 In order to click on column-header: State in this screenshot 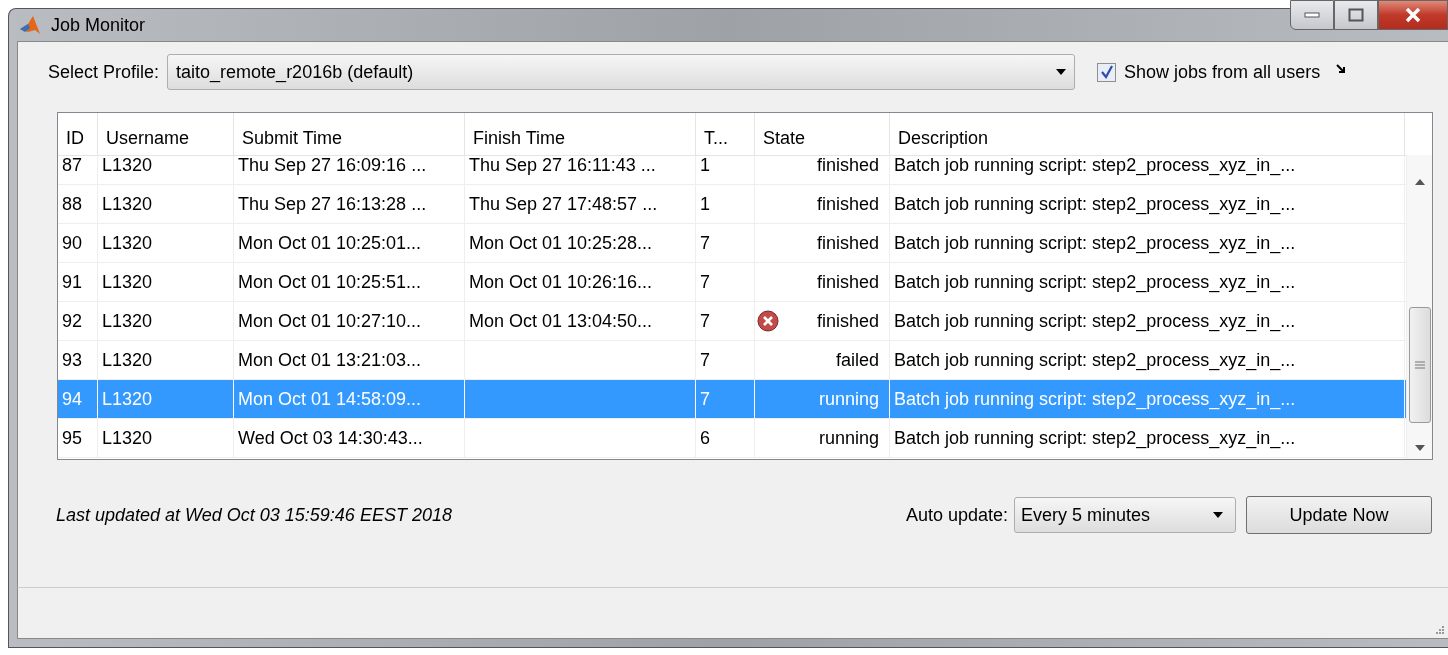, I will do `click(822, 134)`.